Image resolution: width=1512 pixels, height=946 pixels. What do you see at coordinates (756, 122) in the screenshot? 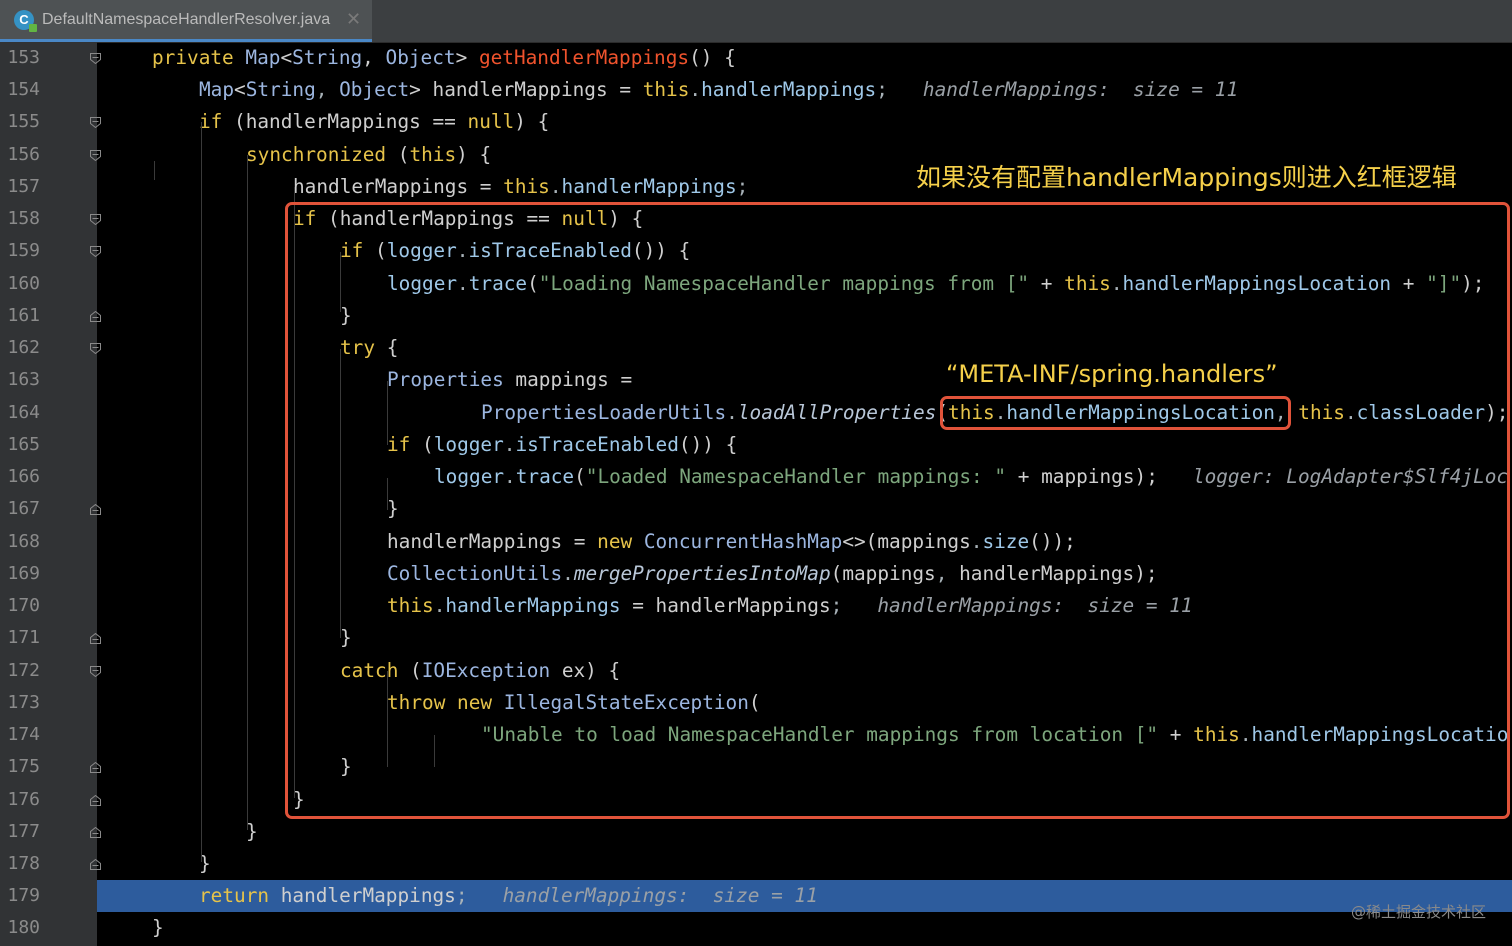
I see `code-line: 155 if (handlerMappings == null) {` at bounding box center [756, 122].